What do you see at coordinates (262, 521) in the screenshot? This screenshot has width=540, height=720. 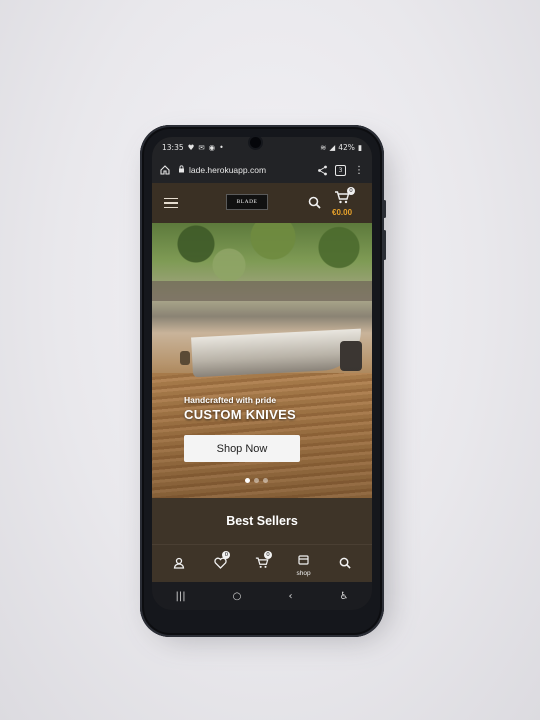 I see `section-title: Best Sellers` at bounding box center [262, 521].